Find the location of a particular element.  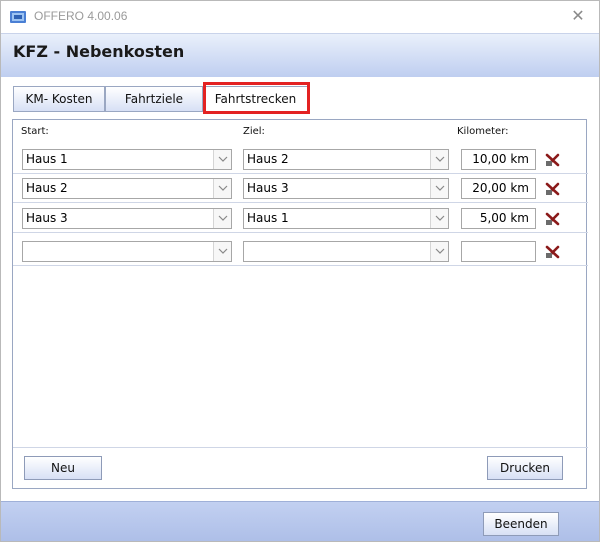

ziel-value: Haus 1 is located at coordinates (268, 218).